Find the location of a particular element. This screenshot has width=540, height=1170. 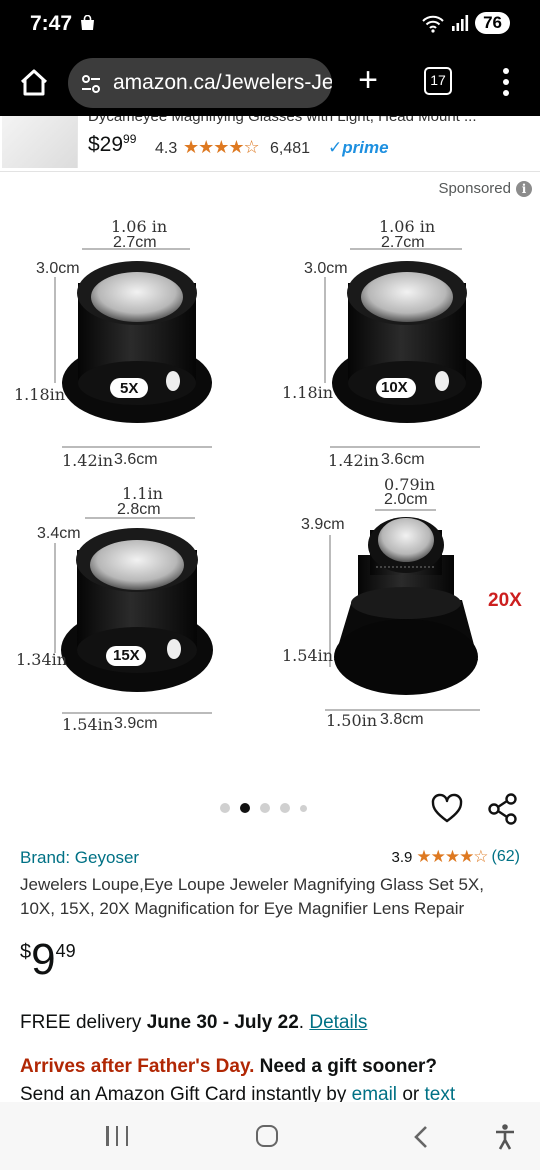

battery-indicator: 76 is located at coordinates (492, 23).